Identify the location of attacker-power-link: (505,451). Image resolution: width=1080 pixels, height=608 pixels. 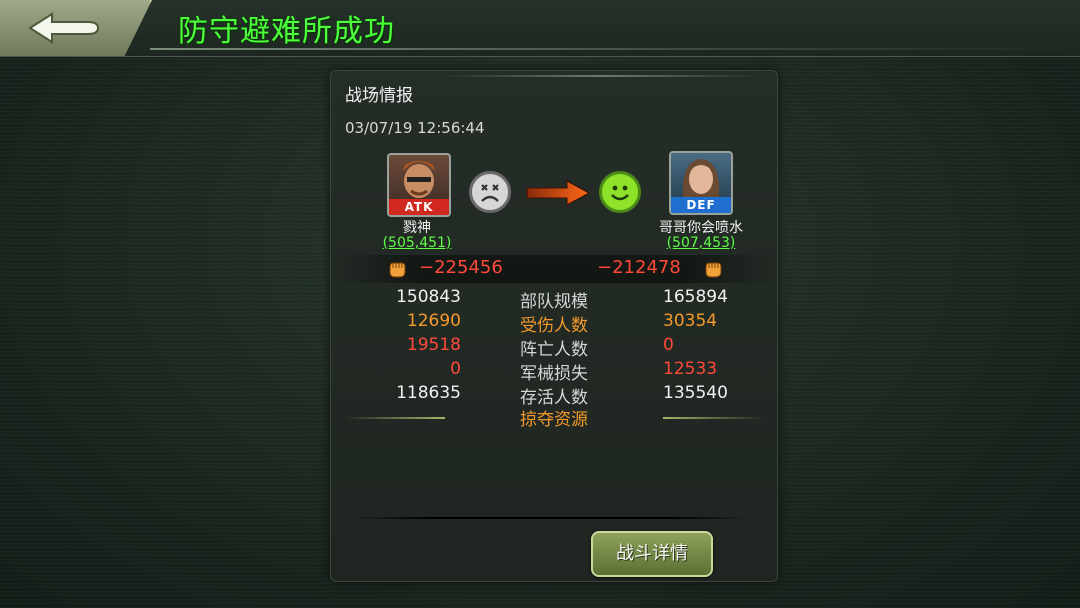
(417, 243).